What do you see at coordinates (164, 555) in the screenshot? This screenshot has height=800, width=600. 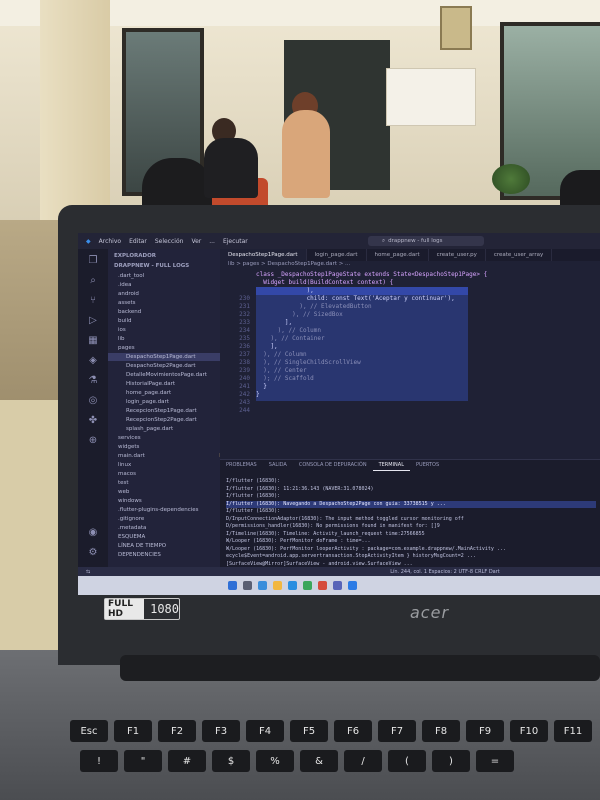 I see `explorer-item: DEPENDENCIES` at bounding box center [164, 555].